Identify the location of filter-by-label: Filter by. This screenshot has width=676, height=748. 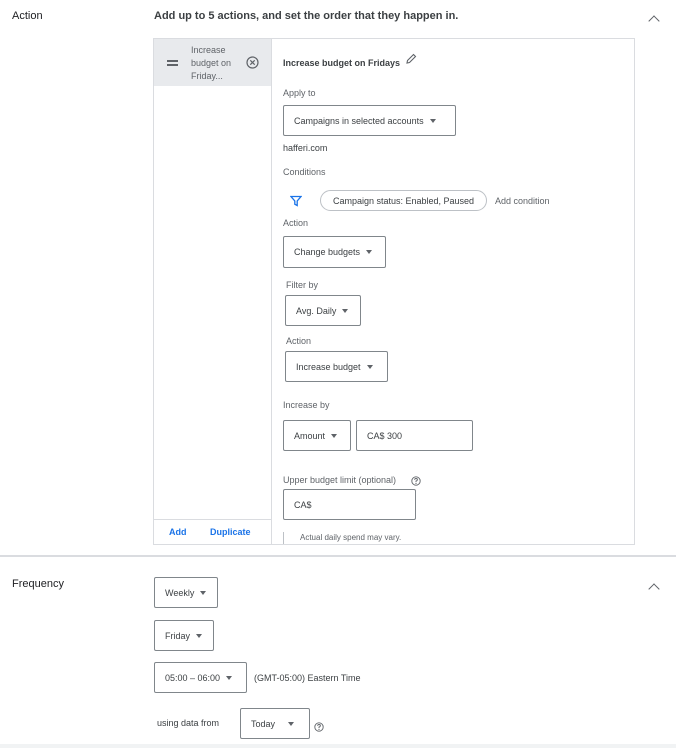
(302, 285).